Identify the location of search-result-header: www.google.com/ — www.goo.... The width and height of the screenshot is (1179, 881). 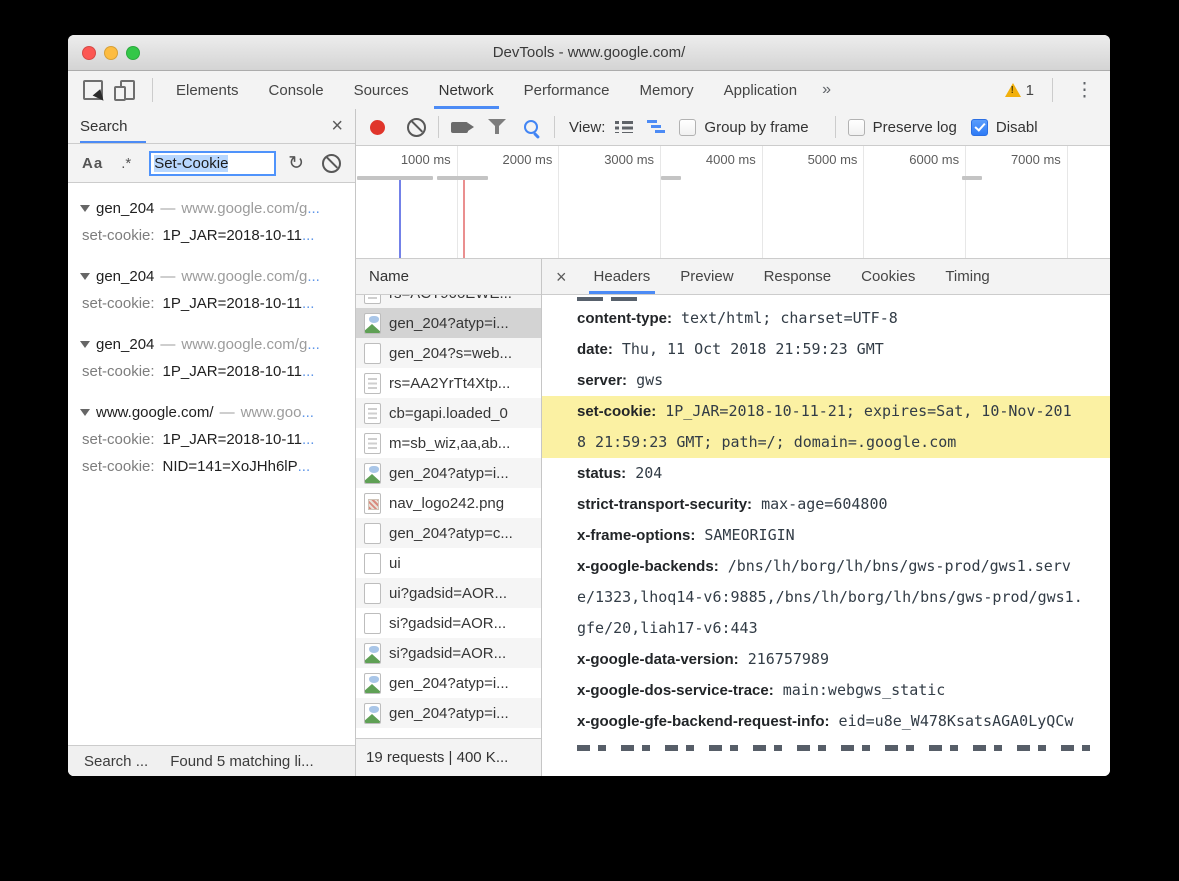
(211, 412).